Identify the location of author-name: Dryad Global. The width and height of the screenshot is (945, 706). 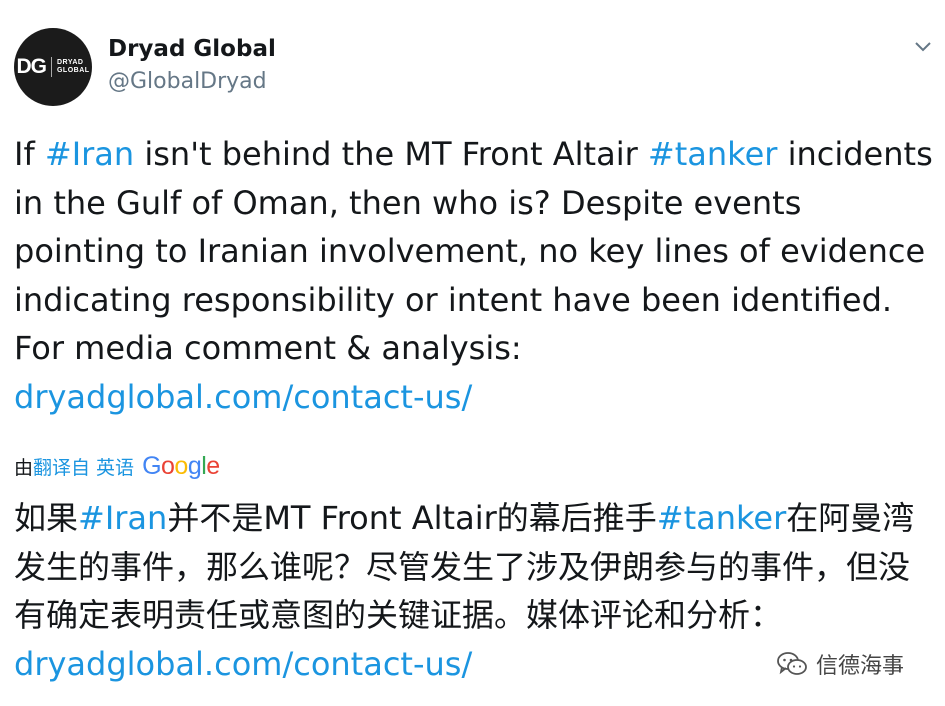
(192, 49).